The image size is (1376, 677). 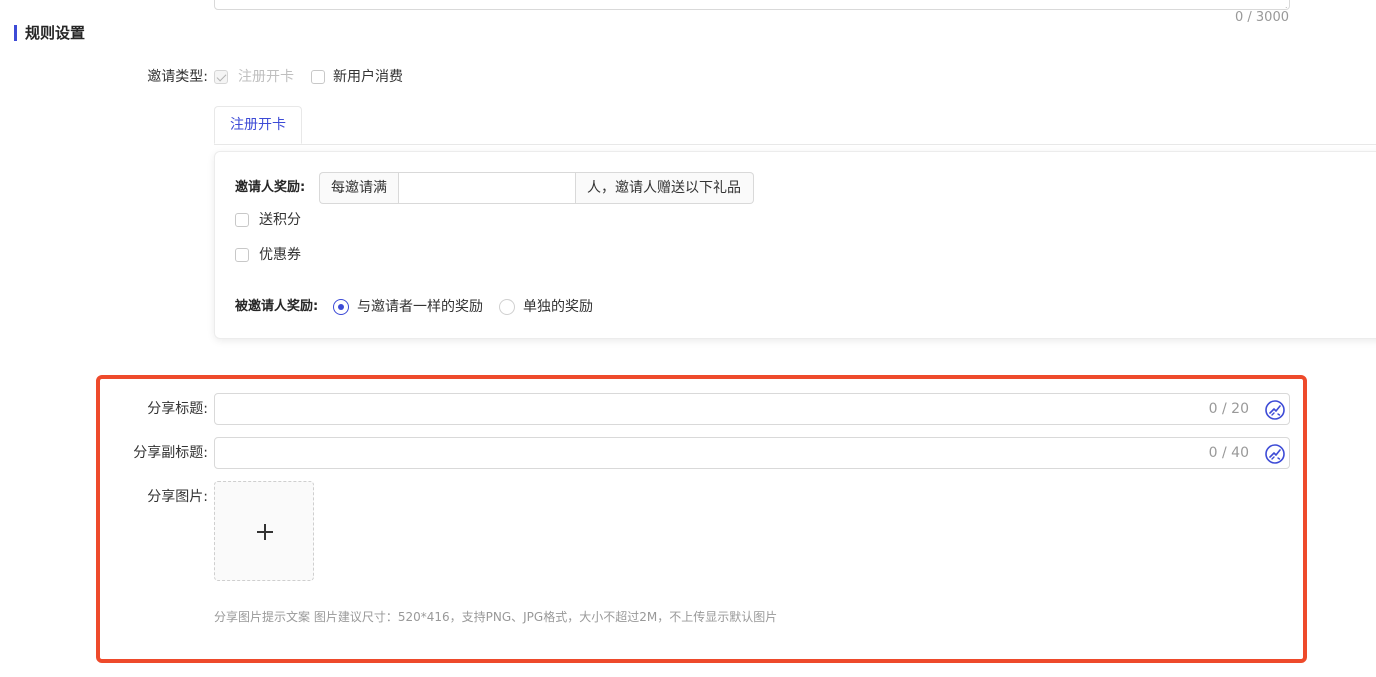 I want to click on plus-icon, so click(x=265, y=532).